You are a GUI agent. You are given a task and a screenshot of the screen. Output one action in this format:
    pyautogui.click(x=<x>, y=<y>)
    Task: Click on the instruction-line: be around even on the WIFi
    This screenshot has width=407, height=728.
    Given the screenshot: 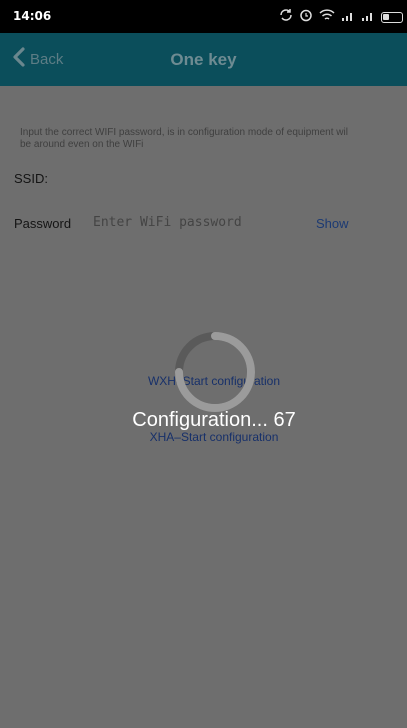 What is the action you would take?
    pyautogui.click(x=82, y=144)
    